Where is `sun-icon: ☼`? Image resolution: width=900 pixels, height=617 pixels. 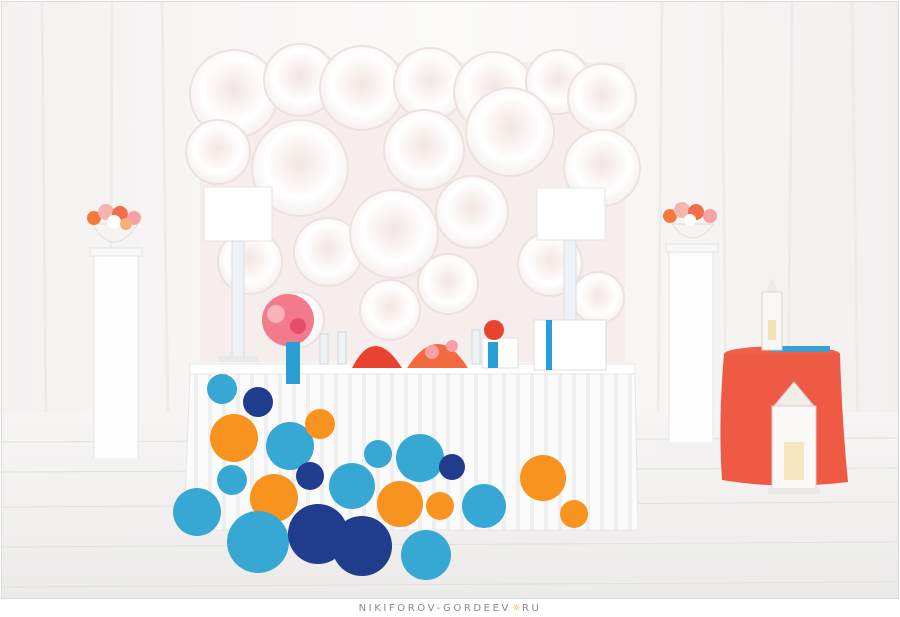
sun-icon: ☼ is located at coordinates (516, 608).